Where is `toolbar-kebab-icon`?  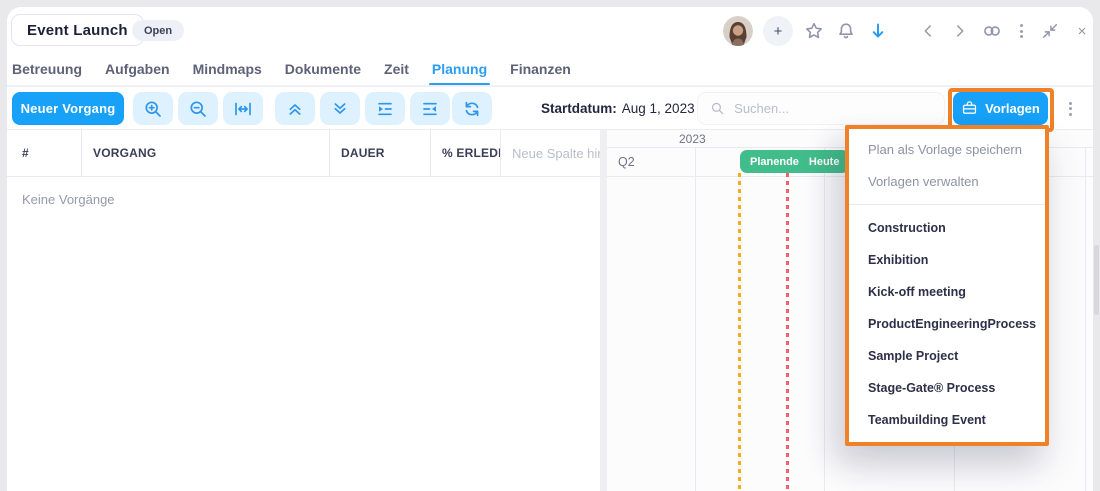 toolbar-kebab-icon is located at coordinates (1070, 108).